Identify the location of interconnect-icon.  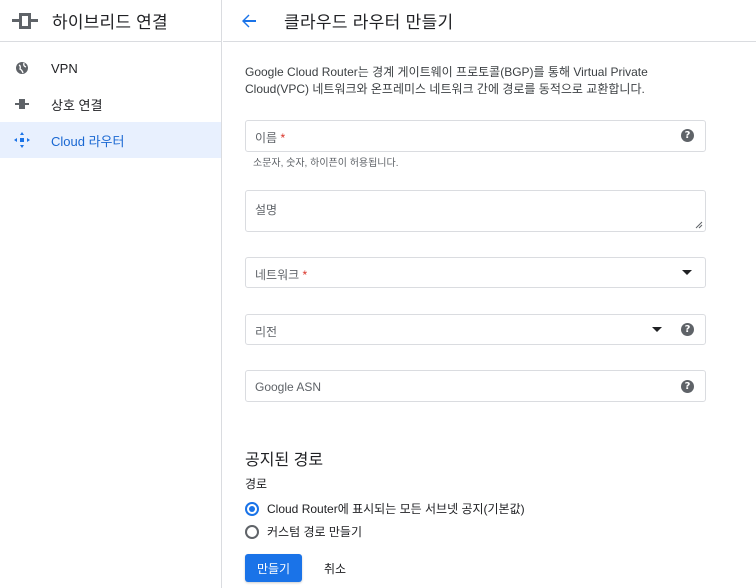
(22, 104).